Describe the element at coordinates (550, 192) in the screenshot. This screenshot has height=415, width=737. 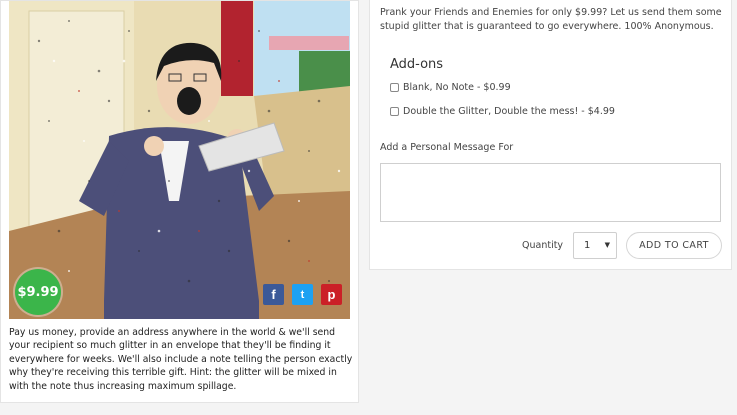
I see `personal-message-input` at that location.